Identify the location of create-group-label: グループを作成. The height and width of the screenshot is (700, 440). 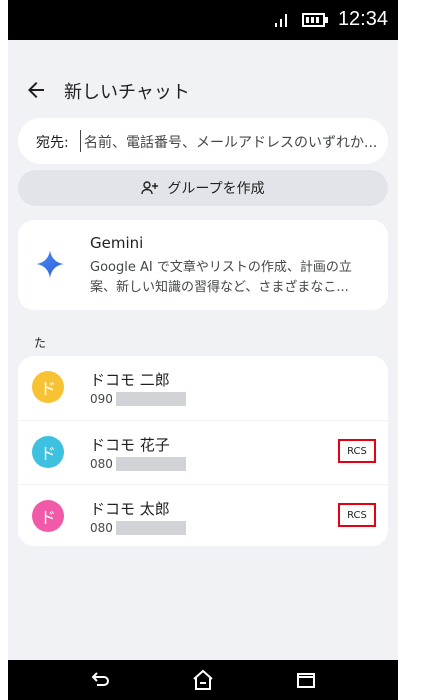
(216, 189).